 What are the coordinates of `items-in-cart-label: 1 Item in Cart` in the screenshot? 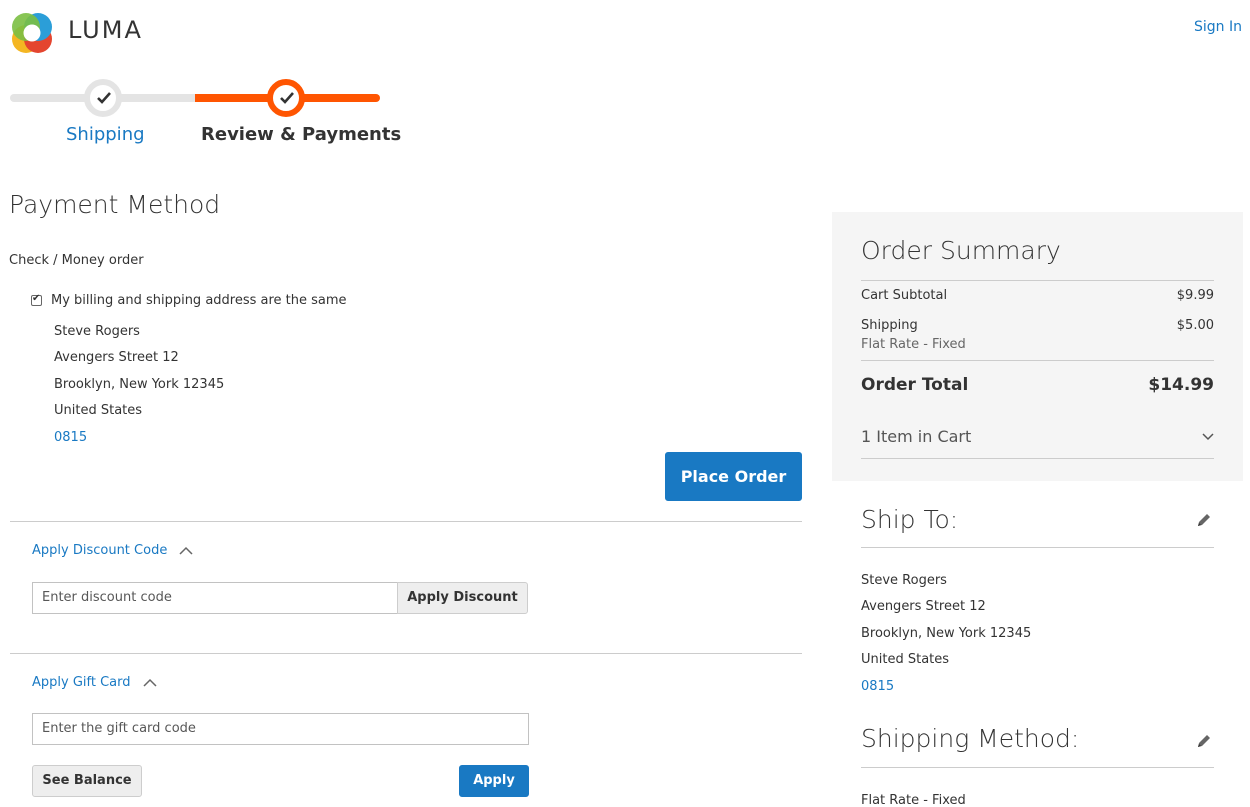 It's located at (916, 436).